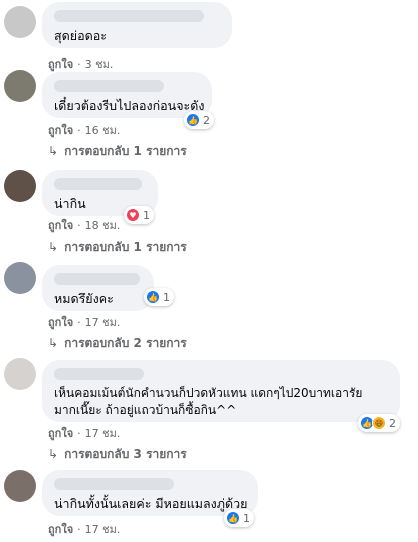  Describe the element at coordinates (125, 343) in the screenshot. I see `replies-label: การตอบกลับ 2 รายการ` at that location.